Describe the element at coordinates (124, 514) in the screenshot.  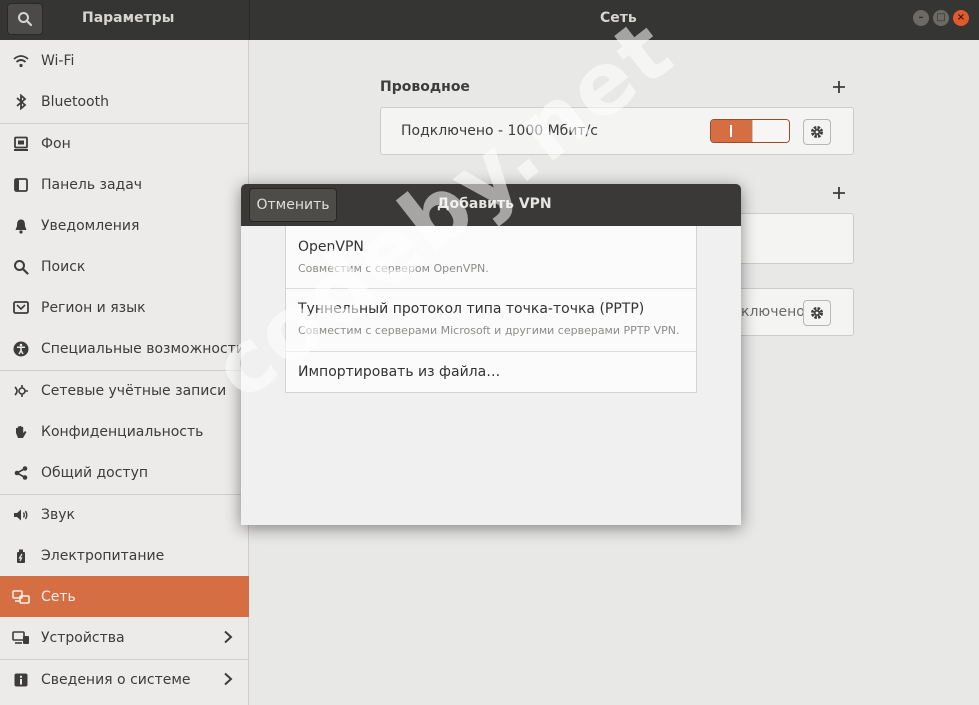
I see `sidebar-item-sound: Звук` at that location.